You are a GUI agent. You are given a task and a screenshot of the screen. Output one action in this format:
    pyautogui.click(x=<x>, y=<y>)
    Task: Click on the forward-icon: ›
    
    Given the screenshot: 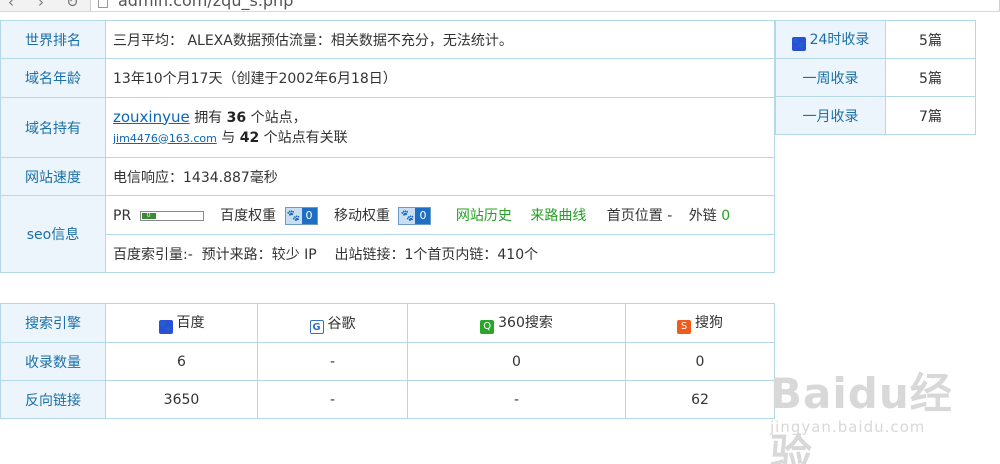 What is the action you would take?
    pyautogui.click(x=41, y=5)
    